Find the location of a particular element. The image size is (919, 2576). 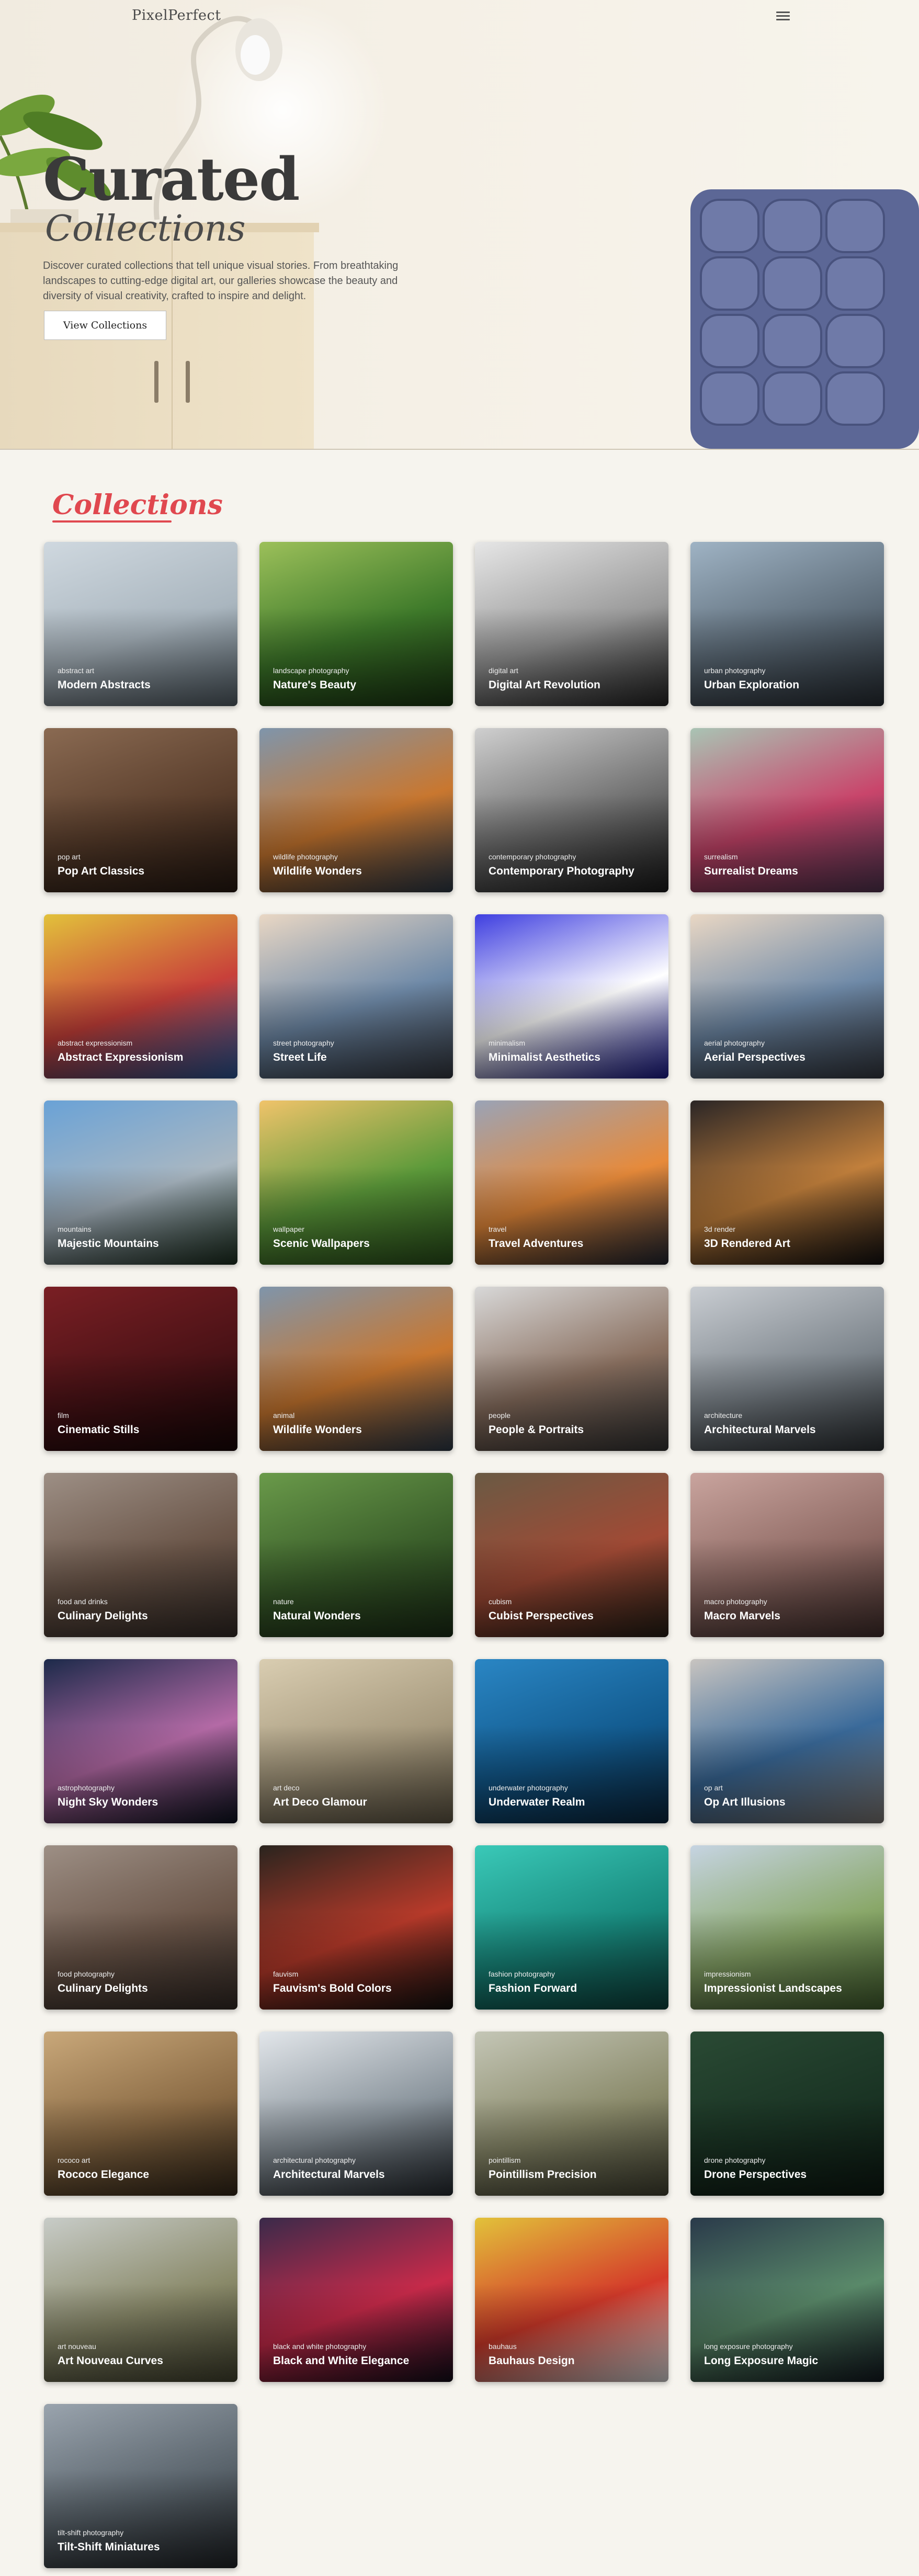

collection-card-title: Minimalist Aesthetics is located at coordinates (544, 1057).